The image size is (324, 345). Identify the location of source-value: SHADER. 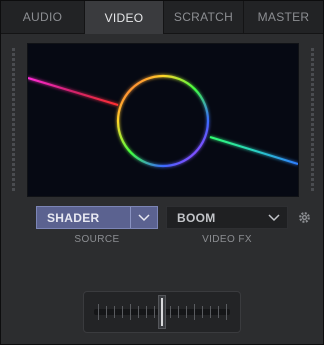
(73, 217).